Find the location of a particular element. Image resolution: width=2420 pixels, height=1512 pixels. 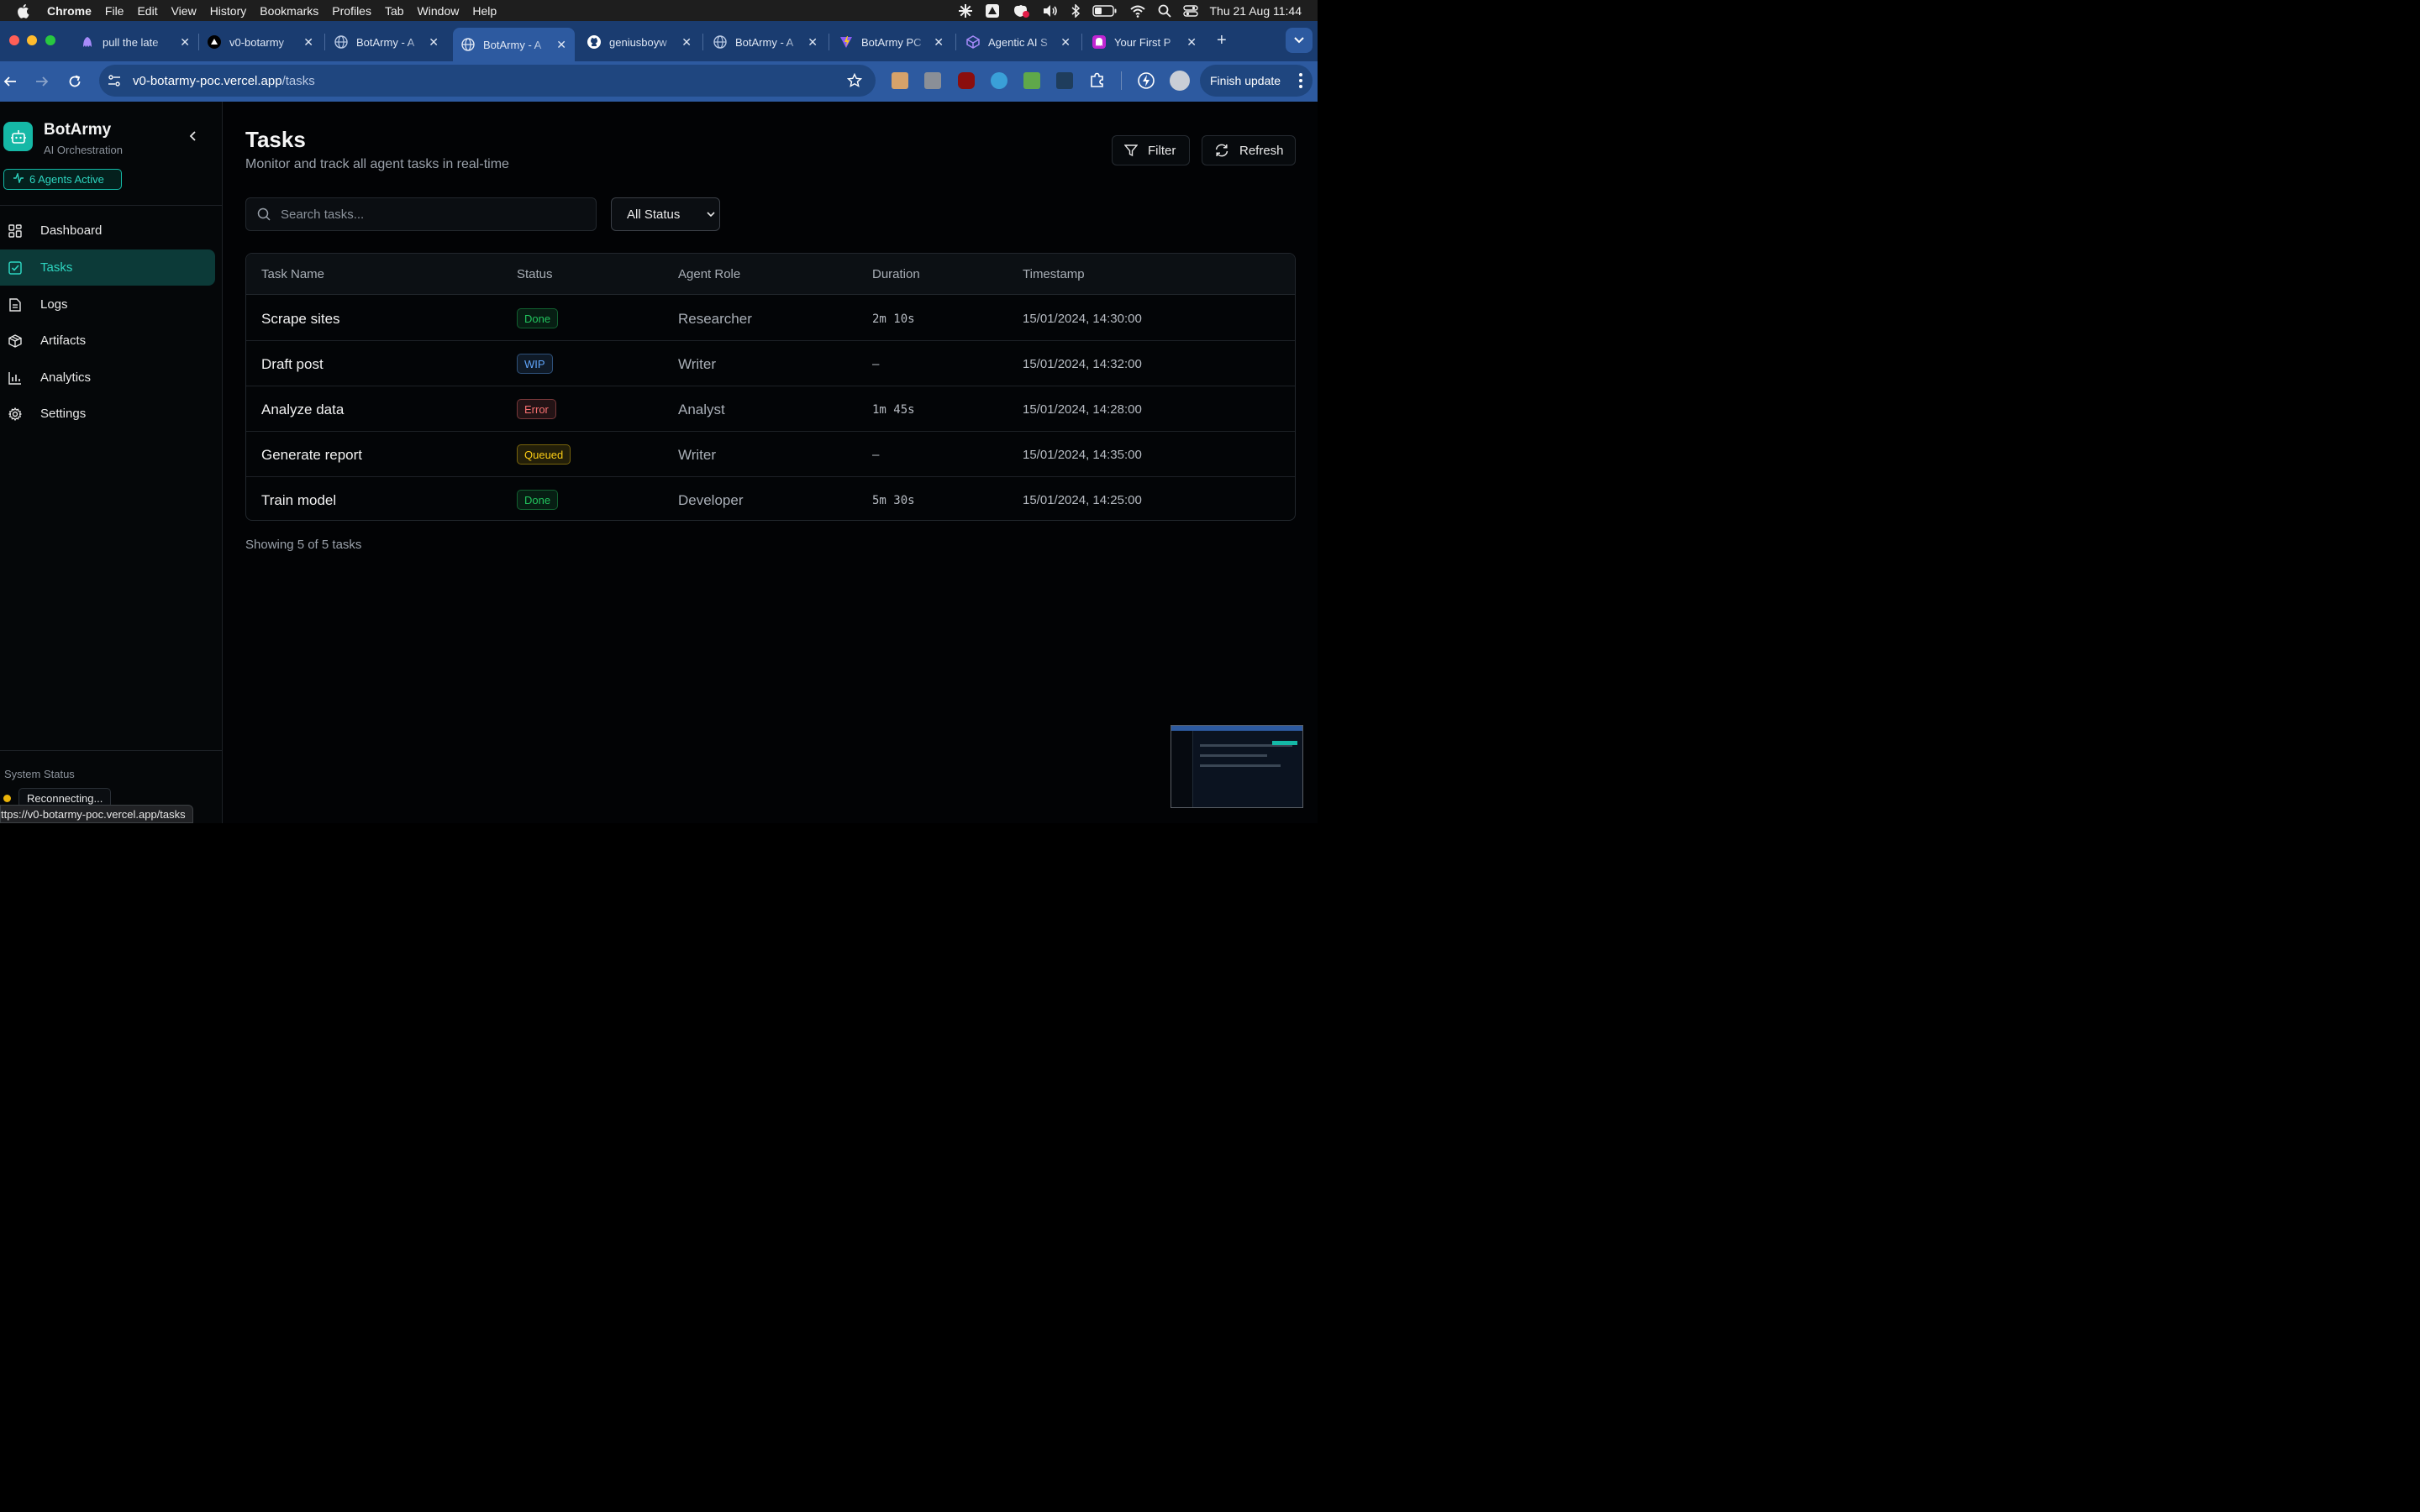

site-info-icon is located at coordinates (114, 83).